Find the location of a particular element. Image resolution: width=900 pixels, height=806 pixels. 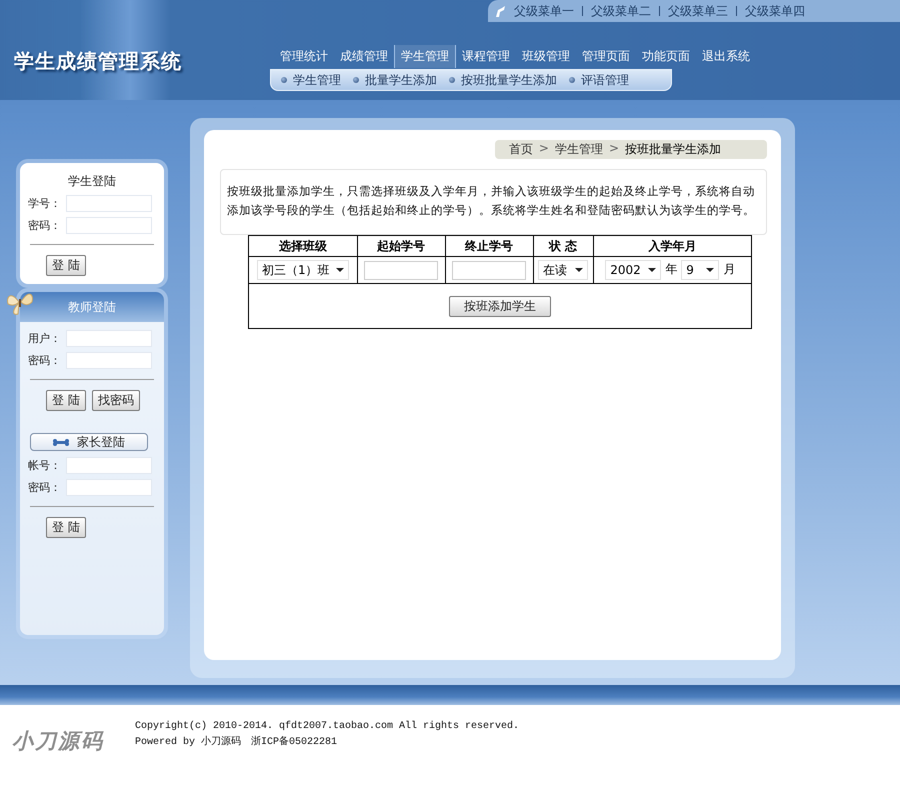

column-header: 选择班级 is located at coordinates (303, 246).